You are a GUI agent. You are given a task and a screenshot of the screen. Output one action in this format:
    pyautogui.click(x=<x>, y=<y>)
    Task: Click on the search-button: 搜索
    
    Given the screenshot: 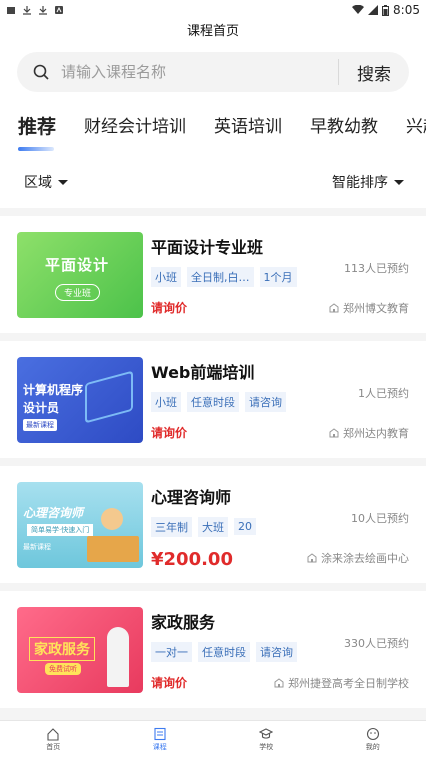 What is the action you would take?
    pyautogui.click(x=374, y=72)
    